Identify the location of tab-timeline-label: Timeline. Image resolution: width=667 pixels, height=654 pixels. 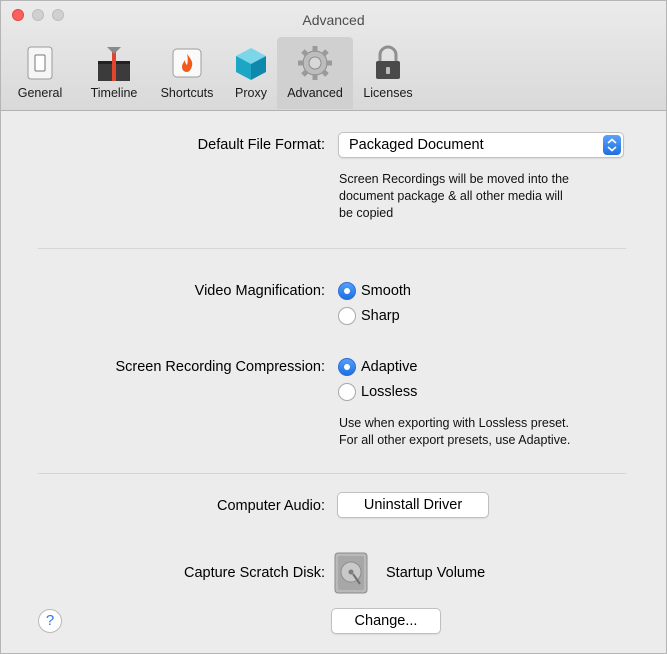
(114, 93).